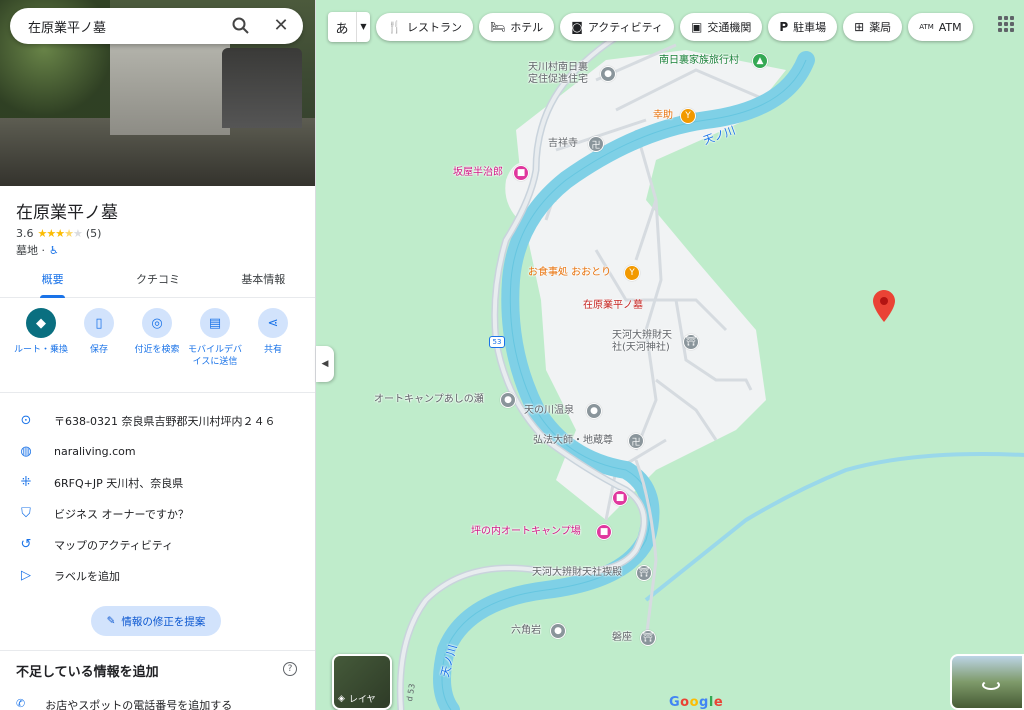 The image size is (1024, 710). I want to click on shrine-pin-icon-2: ⛩, so click(644, 573).